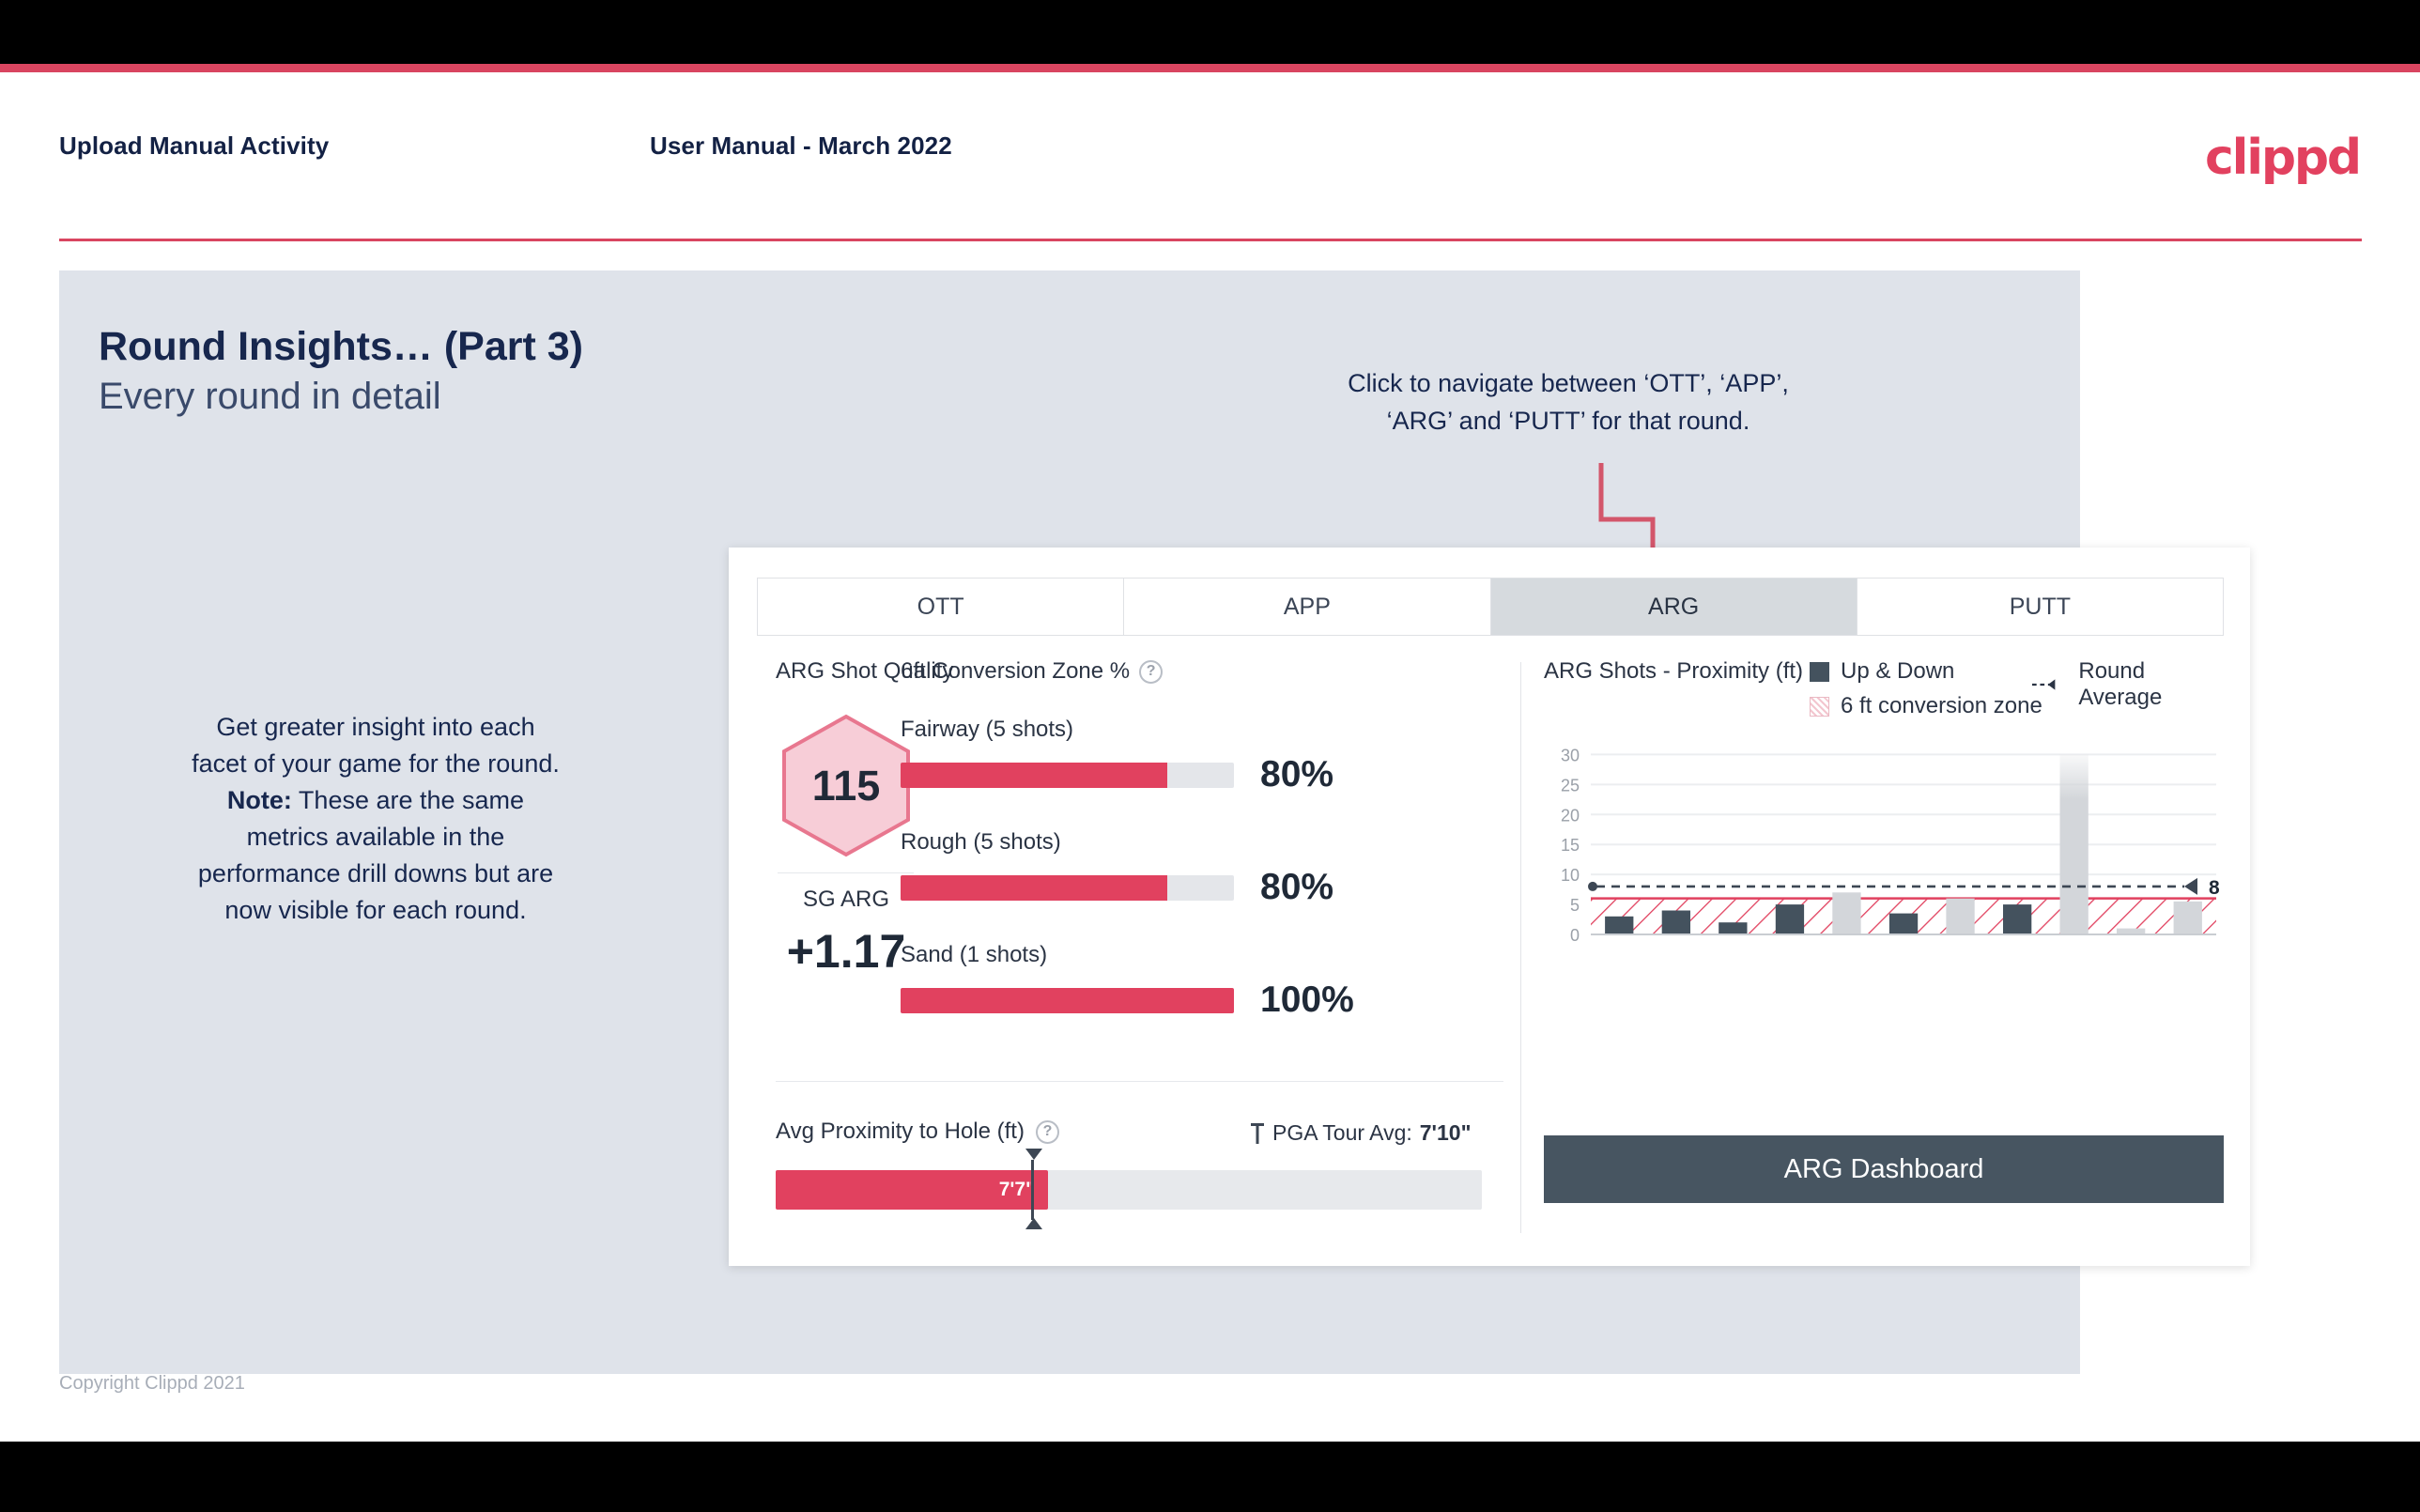 The image size is (2420, 1512). Describe the element at coordinates (975, 954) in the screenshot. I see `conversion-label-sand: Sand (1 shots)` at that location.